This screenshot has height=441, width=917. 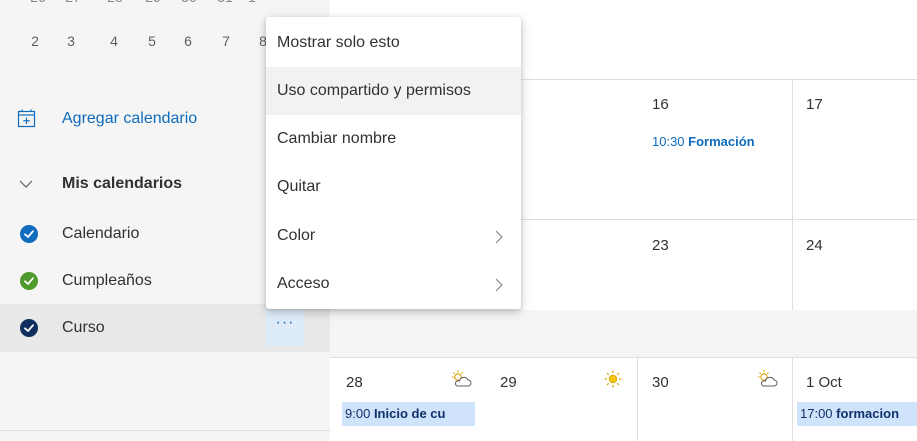 I want to click on day-number: 29, so click(x=508, y=382).